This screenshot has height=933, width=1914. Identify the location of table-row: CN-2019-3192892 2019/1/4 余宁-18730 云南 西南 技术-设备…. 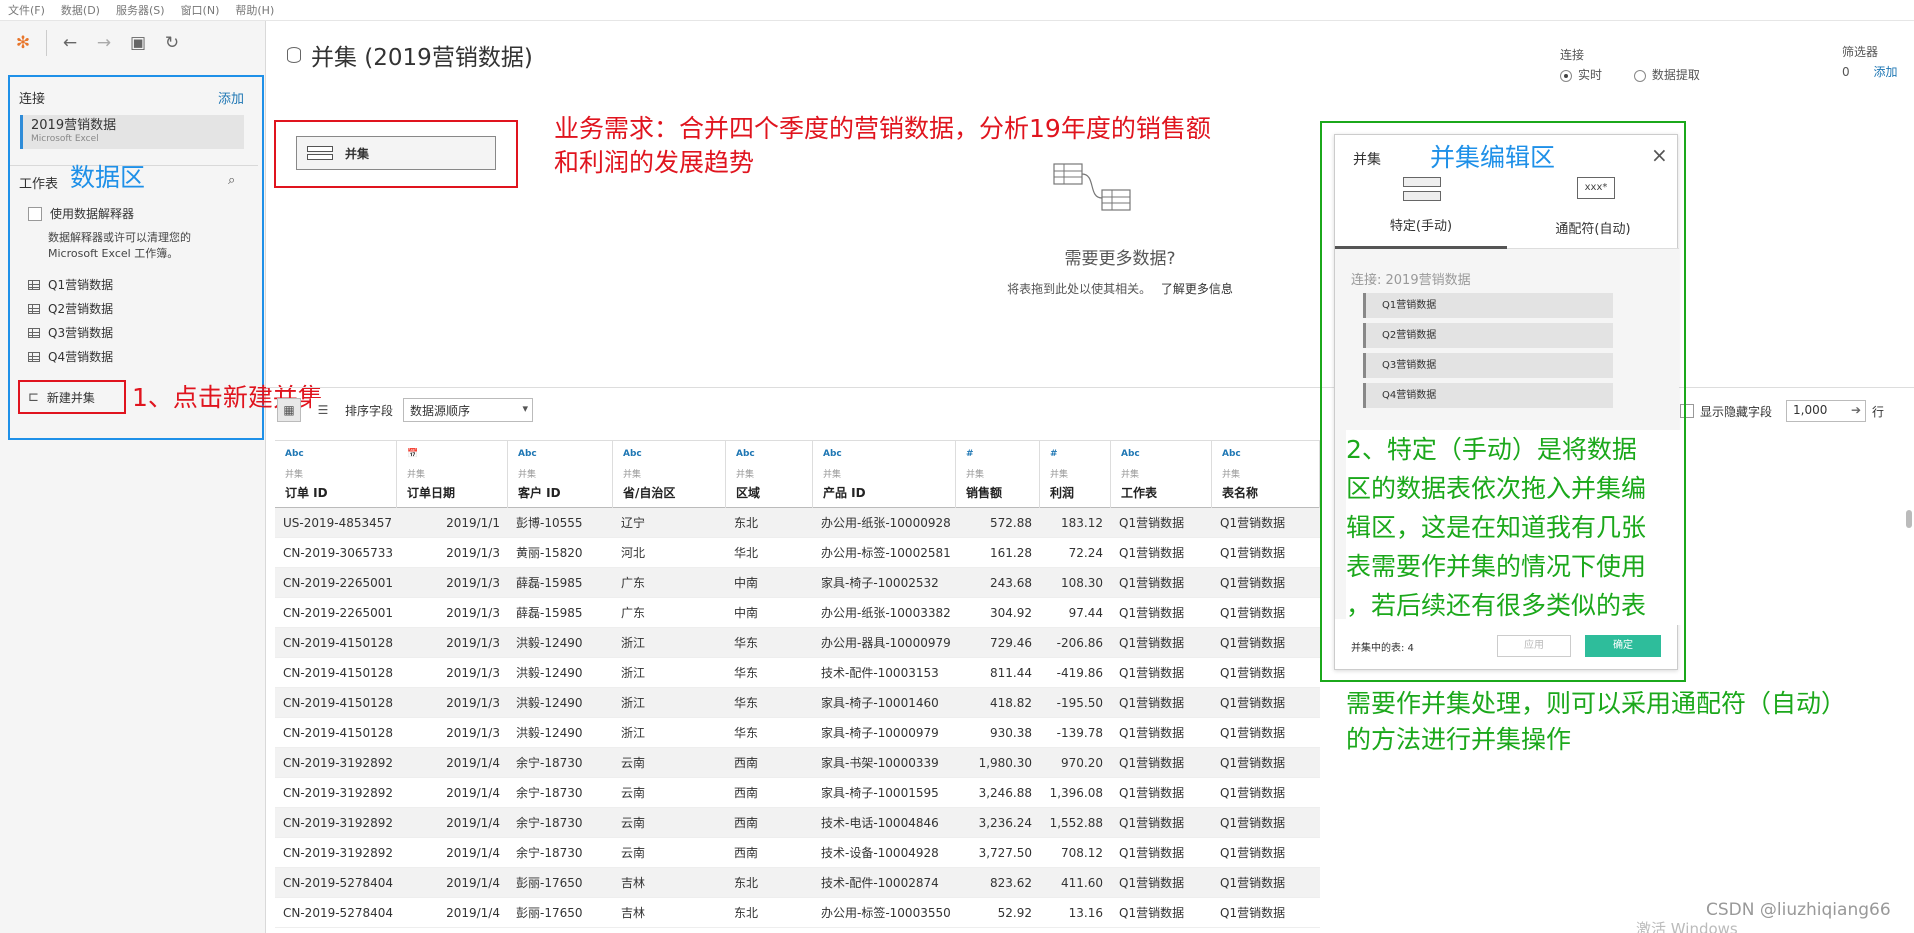
(797, 853).